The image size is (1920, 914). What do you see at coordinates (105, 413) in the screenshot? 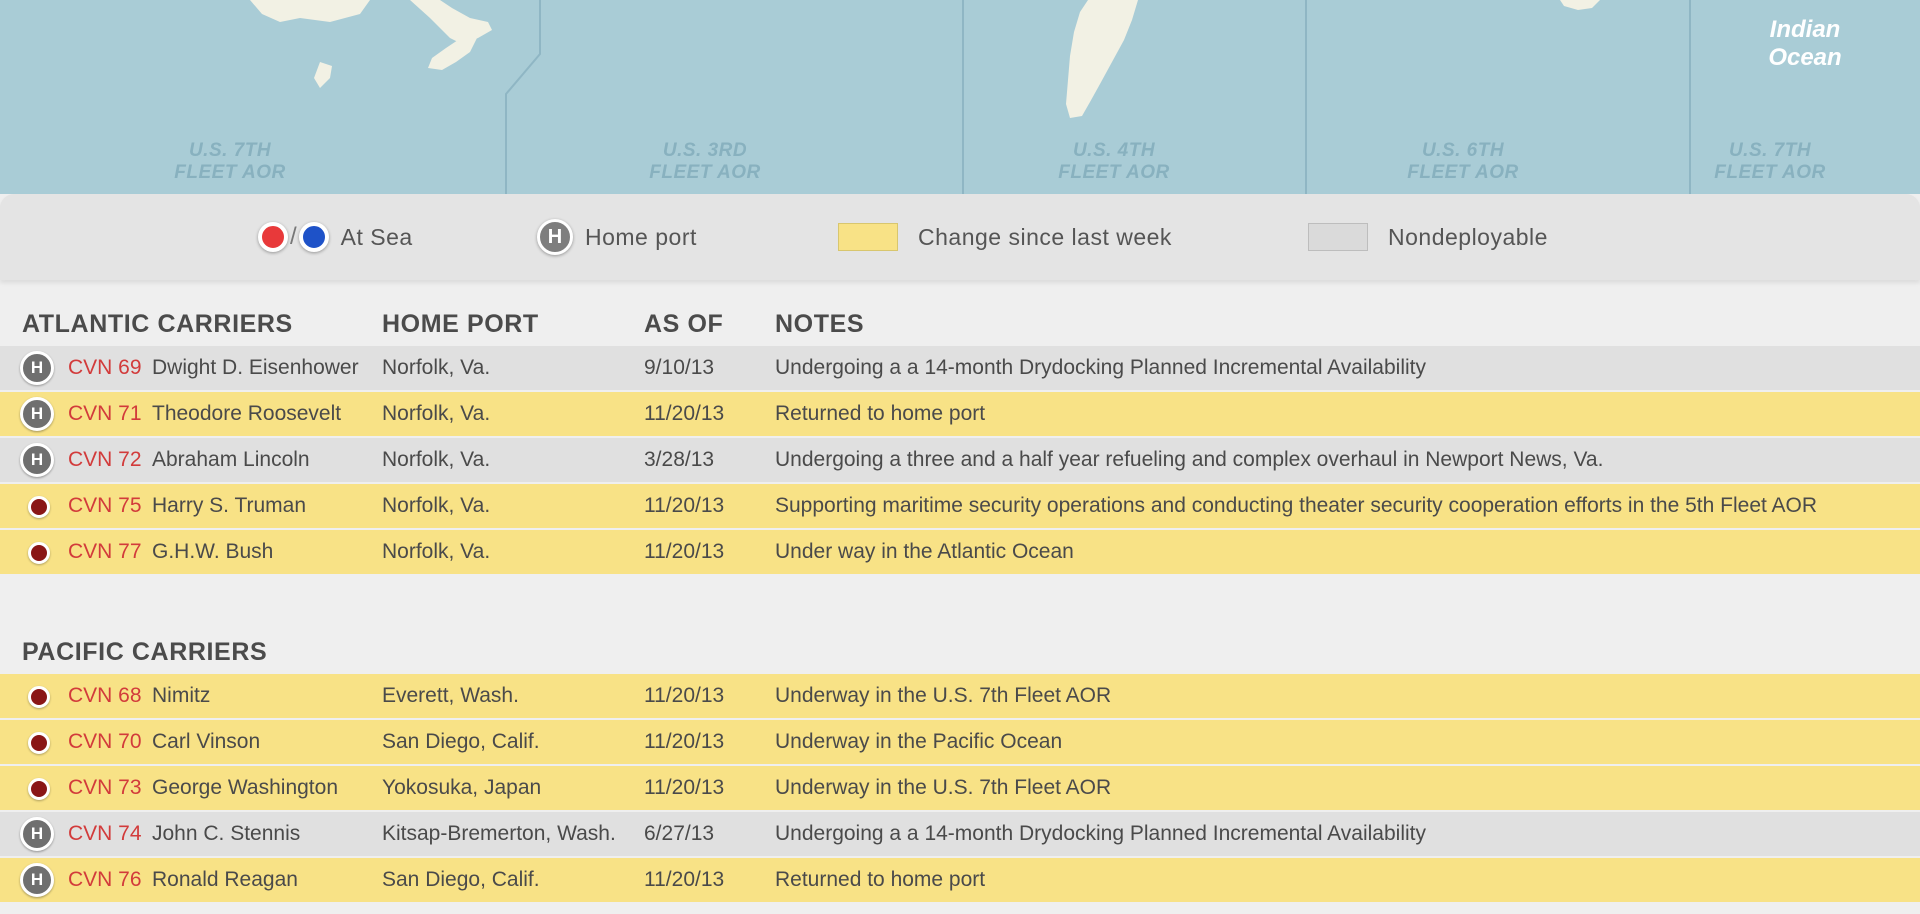
I see `hull-number: CVN 71` at bounding box center [105, 413].